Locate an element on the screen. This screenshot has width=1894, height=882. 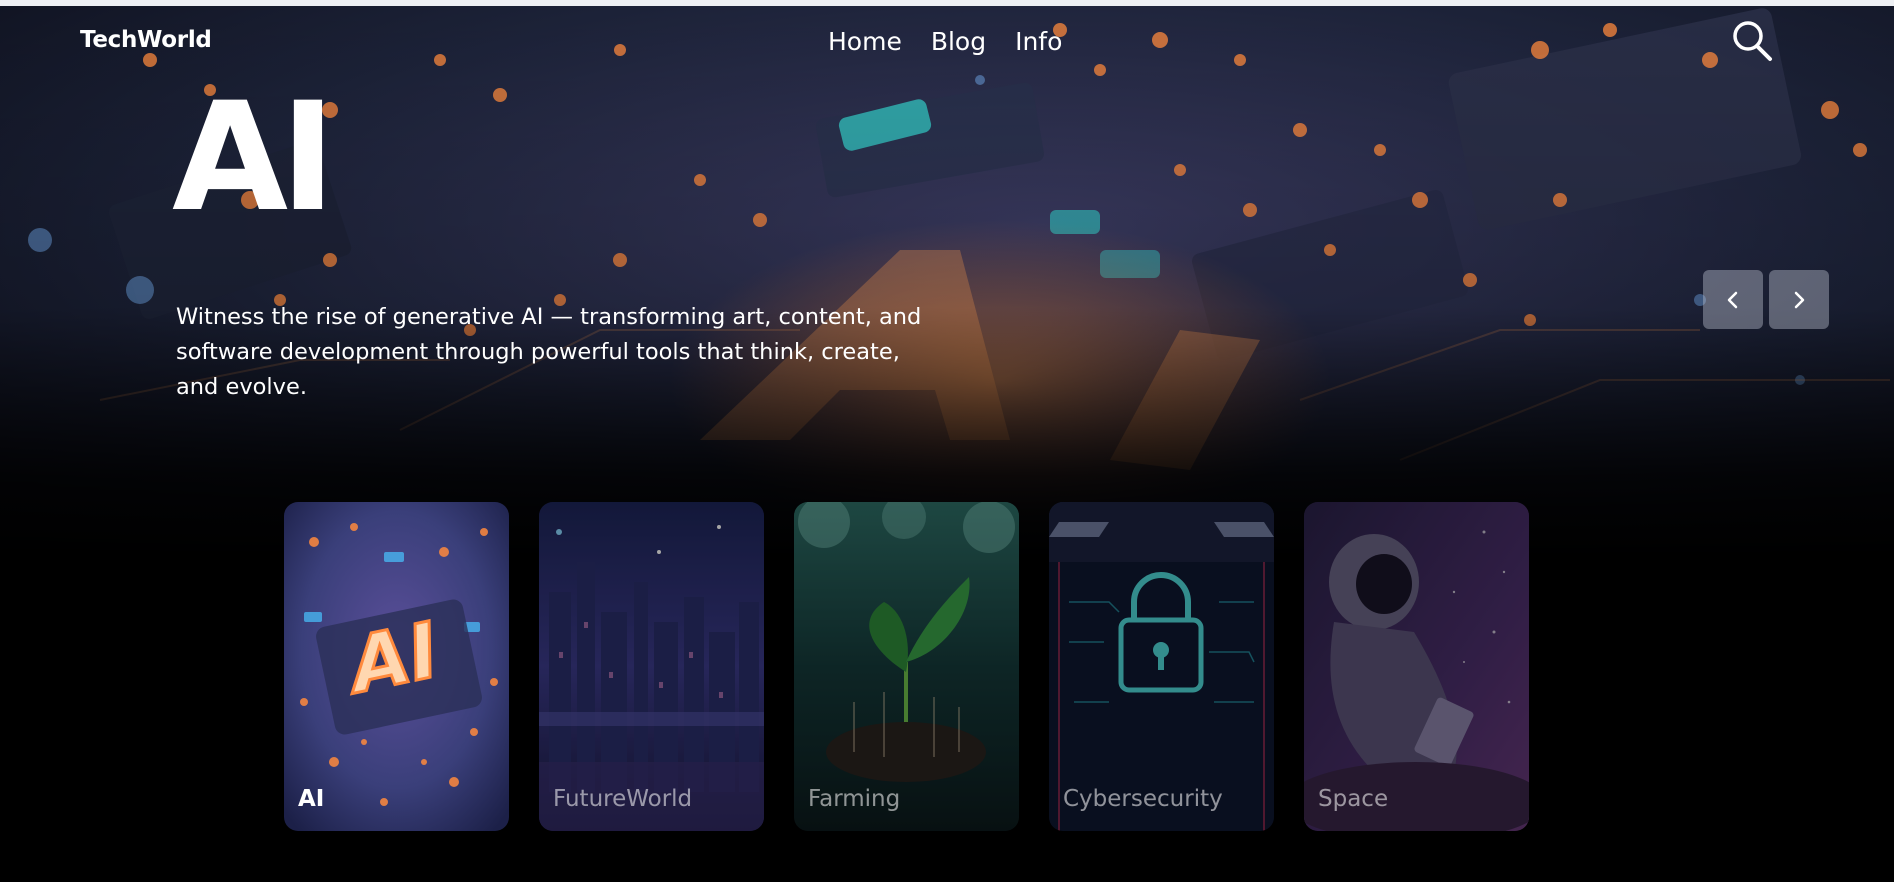
card-label: FutureWorld is located at coordinates (623, 799).